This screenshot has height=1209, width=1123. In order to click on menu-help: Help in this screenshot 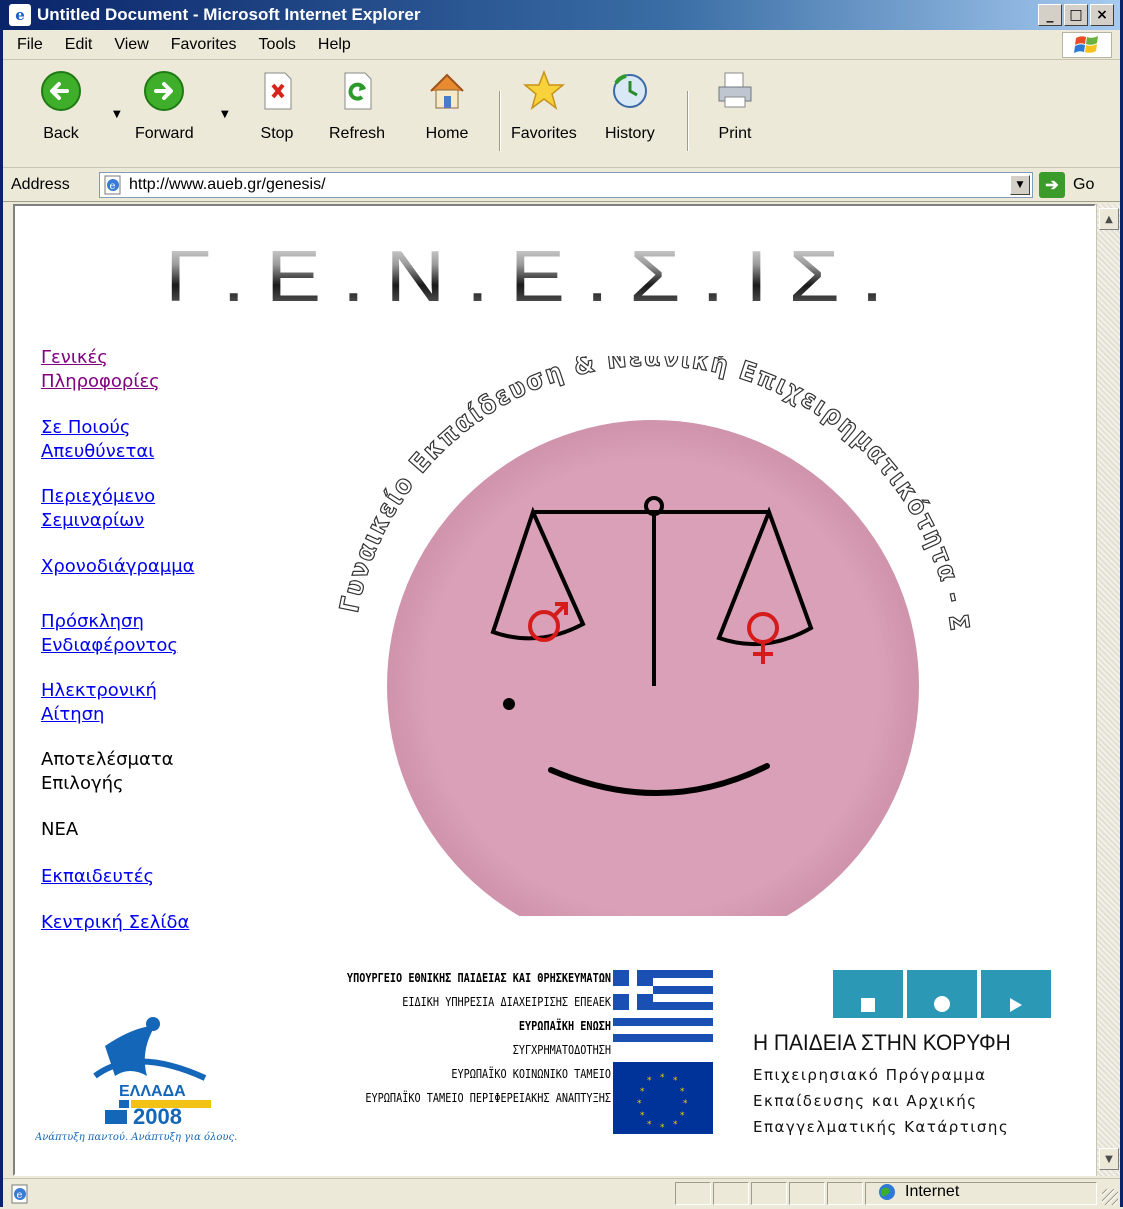, I will do `click(334, 45)`.